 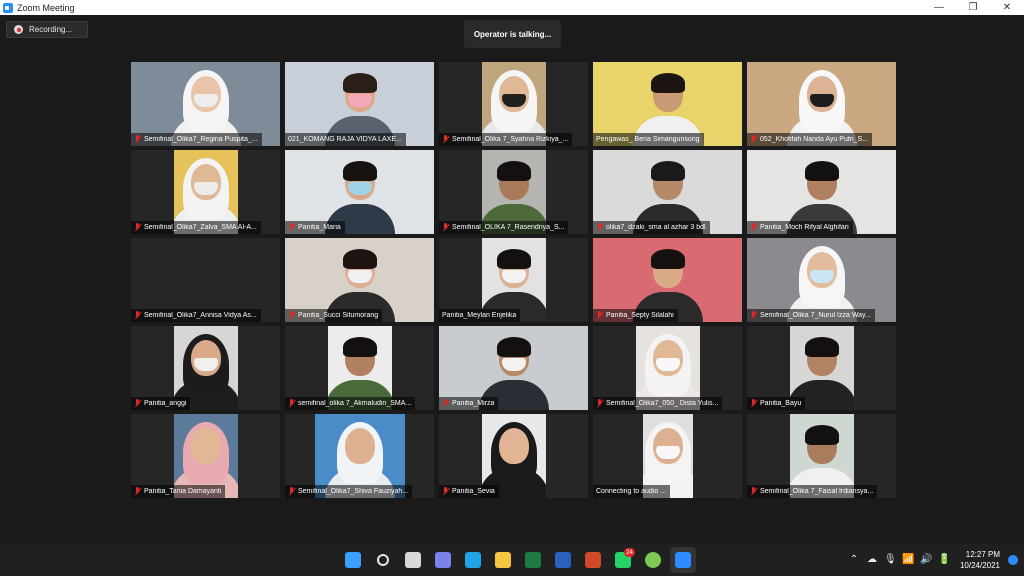 What do you see at coordinates (623, 560) in the screenshot?
I see `whatsapp-icon: 24` at bounding box center [623, 560].